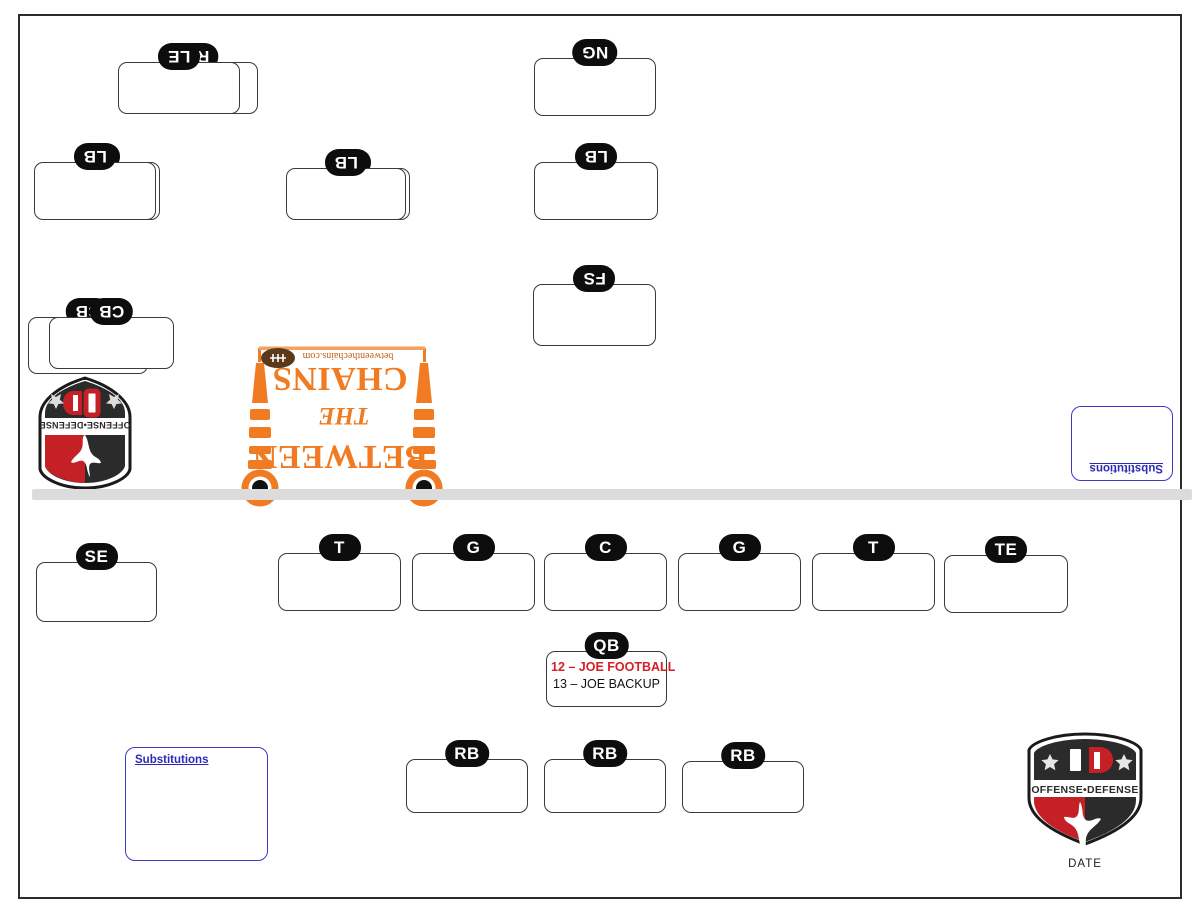  I want to click on defense-slot-le: LE, so click(179, 78).